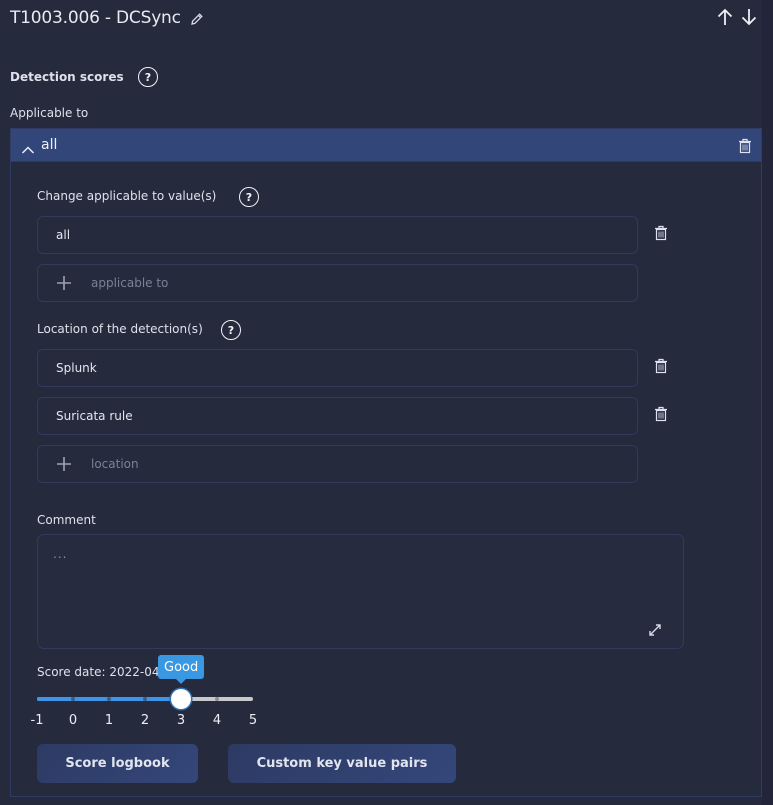 Image resolution: width=773 pixels, height=805 pixels. What do you see at coordinates (76, 368) in the screenshot?
I see `location-value: Splunk` at bounding box center [76, 368].